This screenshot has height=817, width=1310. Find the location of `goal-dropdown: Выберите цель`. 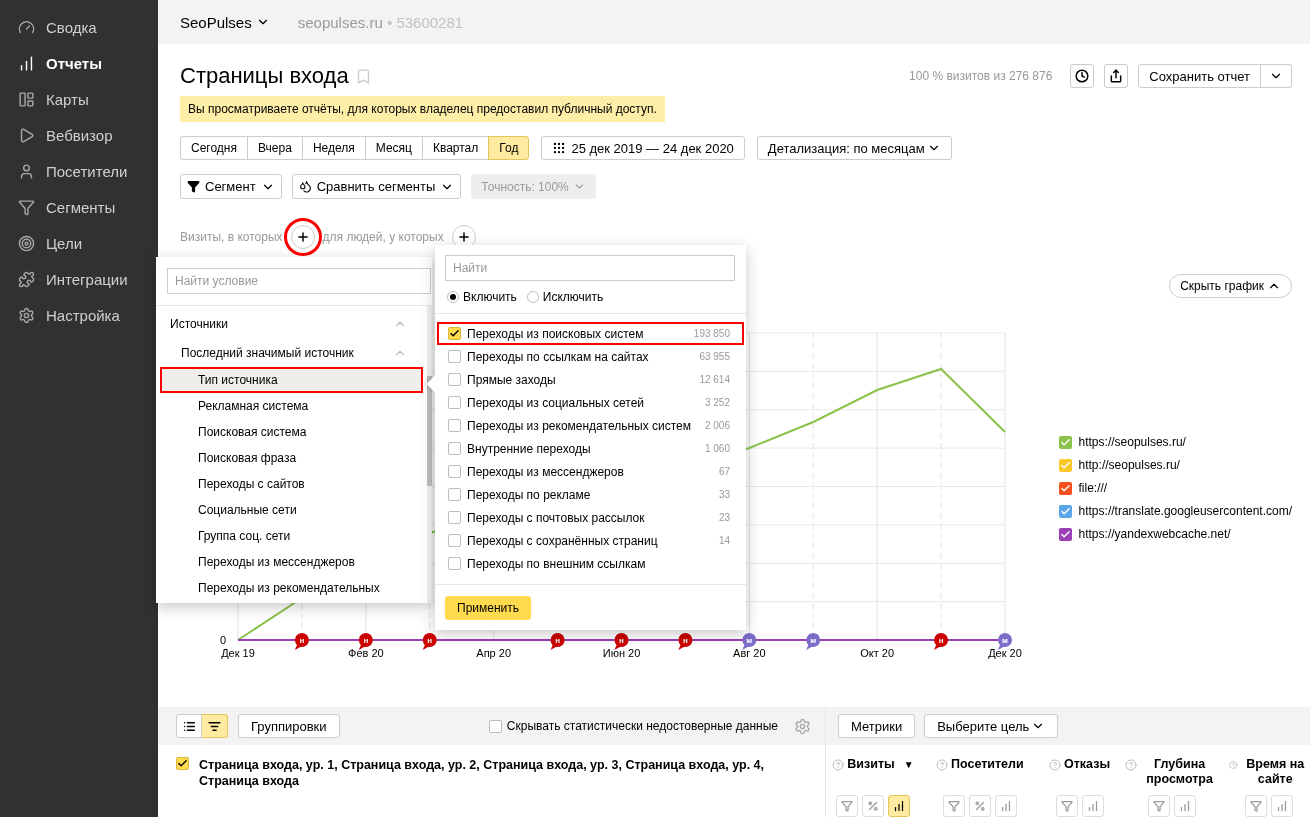

goal-dropdown: Выберите цель is located at coordinates (991, 726).